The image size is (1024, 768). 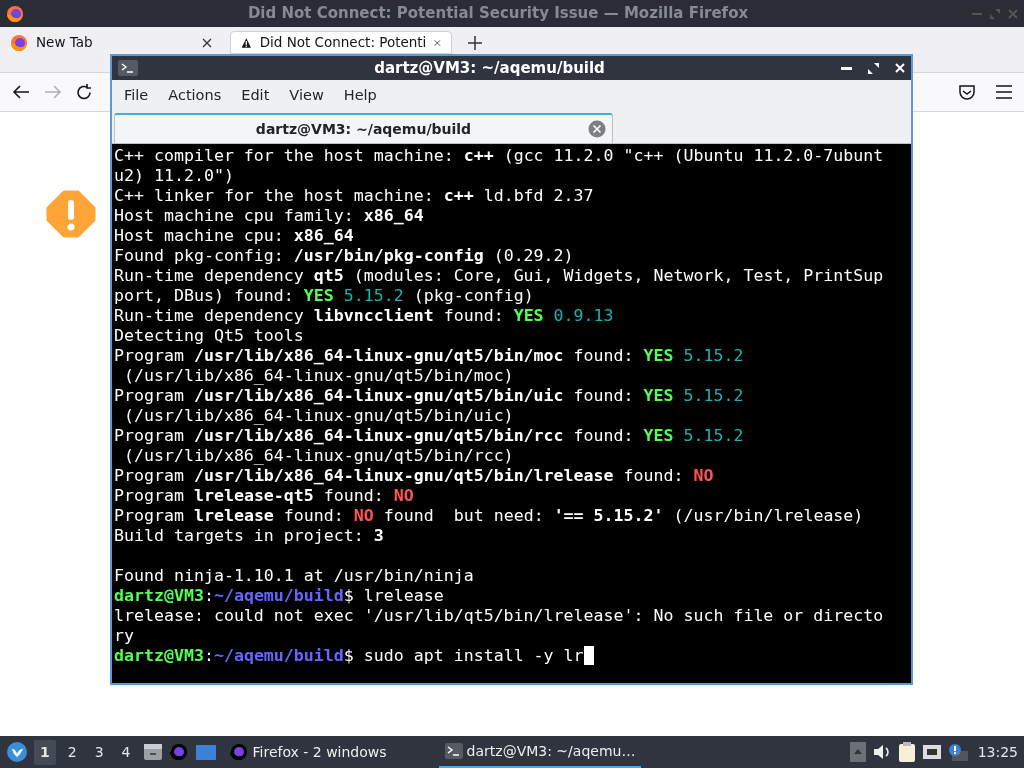 What do you see at coordinates (1004, 92) in the screenshot?
I see `menu-icon` at bounding box center [1004, 92].